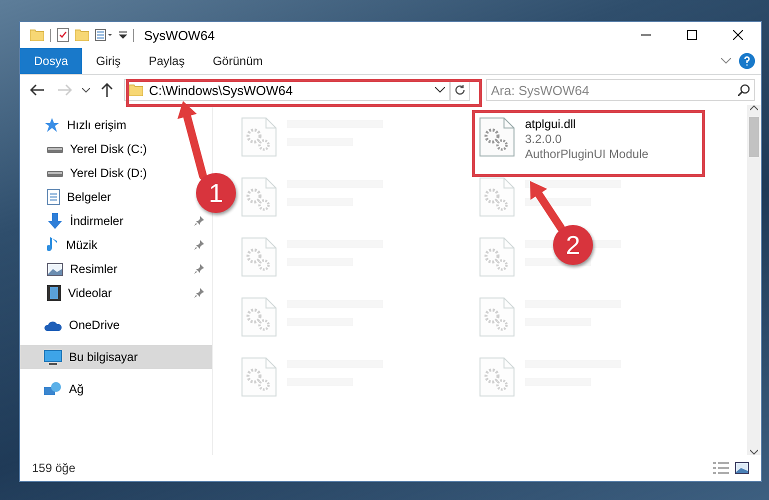 The width and height of the screenshot is (769, 500). What do you see at coordinates (547, 206) in the screenshot?
I see `pointer-arrow` at bounding box center [547, 206].